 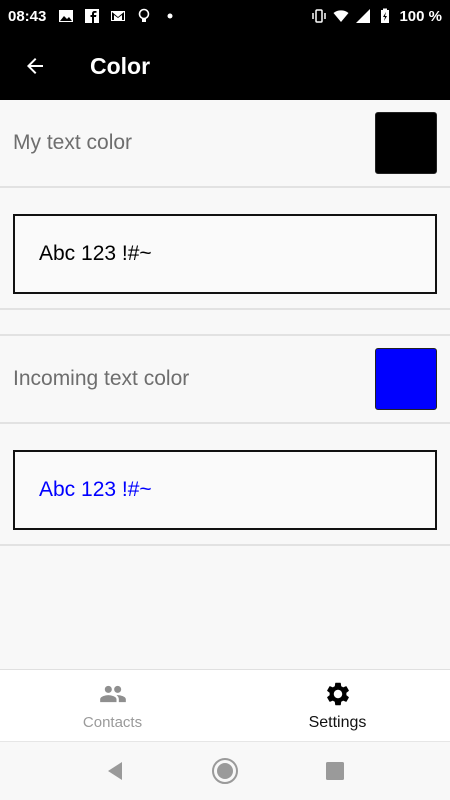 I want to click on back-triangle-icon, so click(x=115, y=771).